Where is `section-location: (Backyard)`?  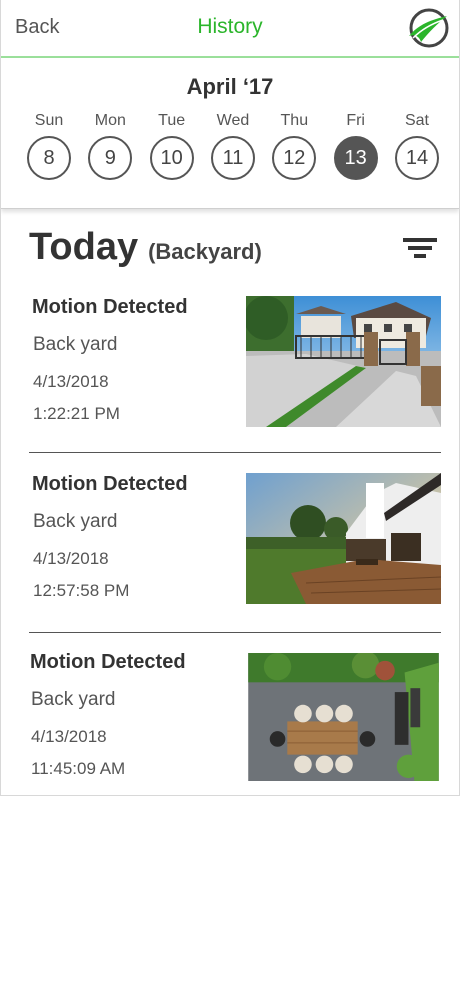
section-location: (Backyard) is located at coordinates (205, 251).